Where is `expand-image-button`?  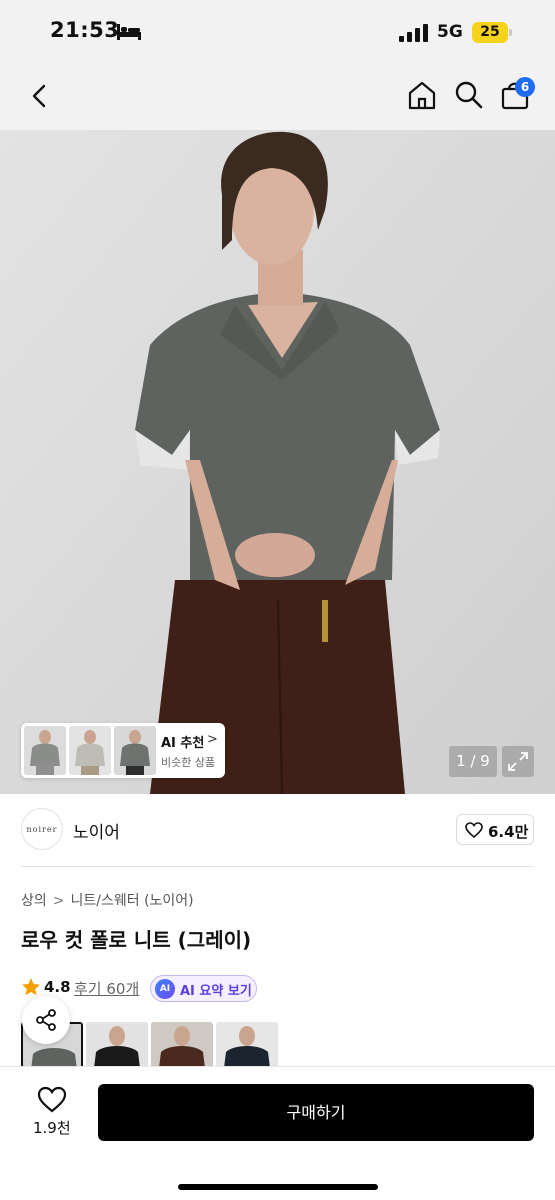
expand-image-button is located at coordinates (518, 761).